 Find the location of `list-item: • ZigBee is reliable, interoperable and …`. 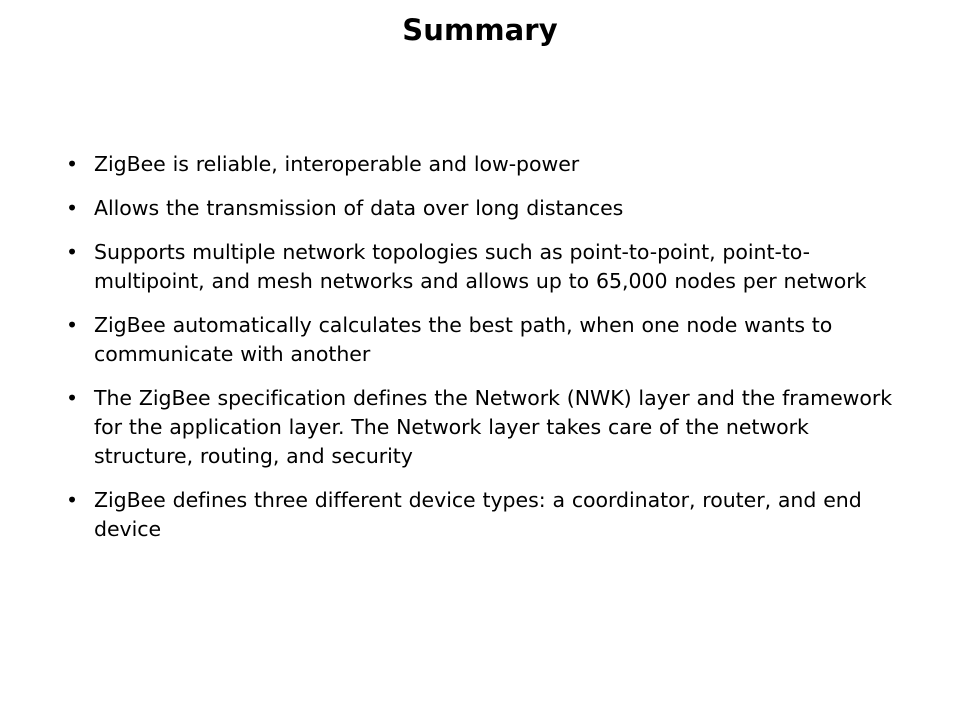

list-item: • ZigBee is reliable, interoperable and … is located at coordinates (482, 164).